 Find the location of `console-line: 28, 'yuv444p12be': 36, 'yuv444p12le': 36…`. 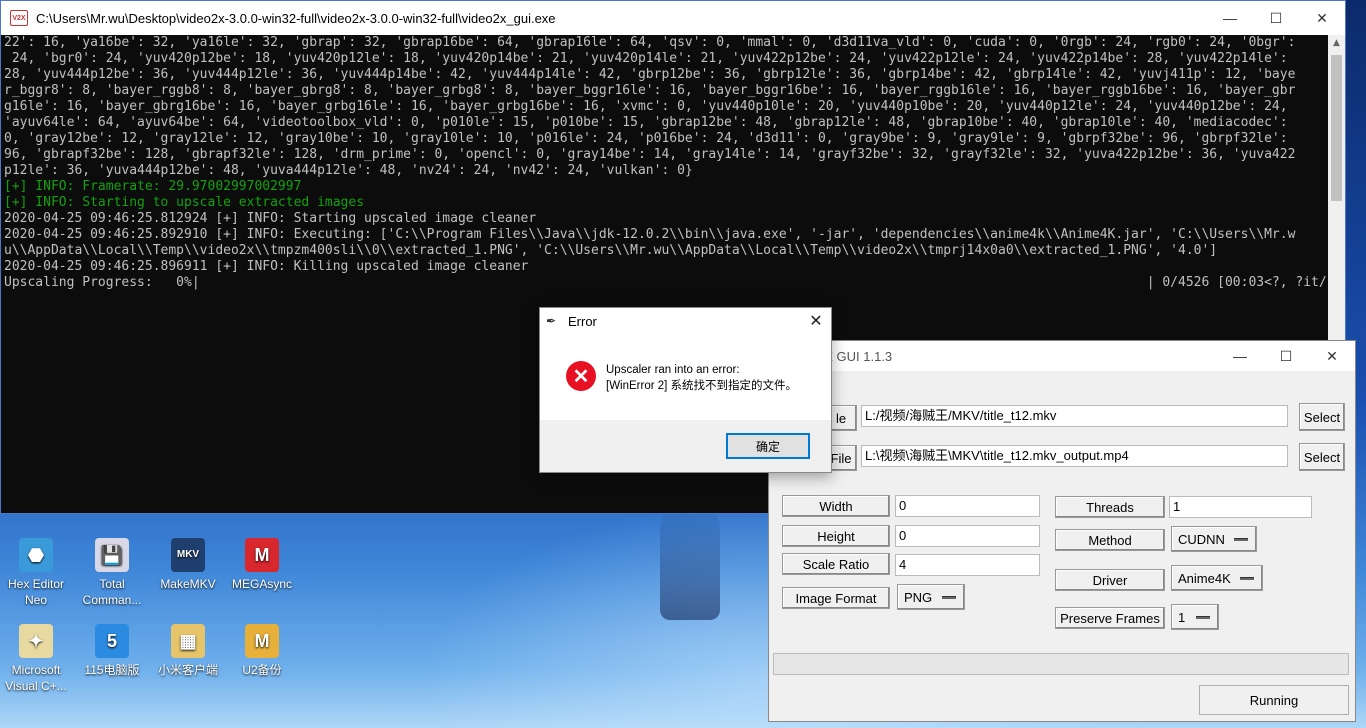

console-line: 28, 'yuv444p12be': 36, 'yuv444p12le': 36… is located at coordinates (650, 74).